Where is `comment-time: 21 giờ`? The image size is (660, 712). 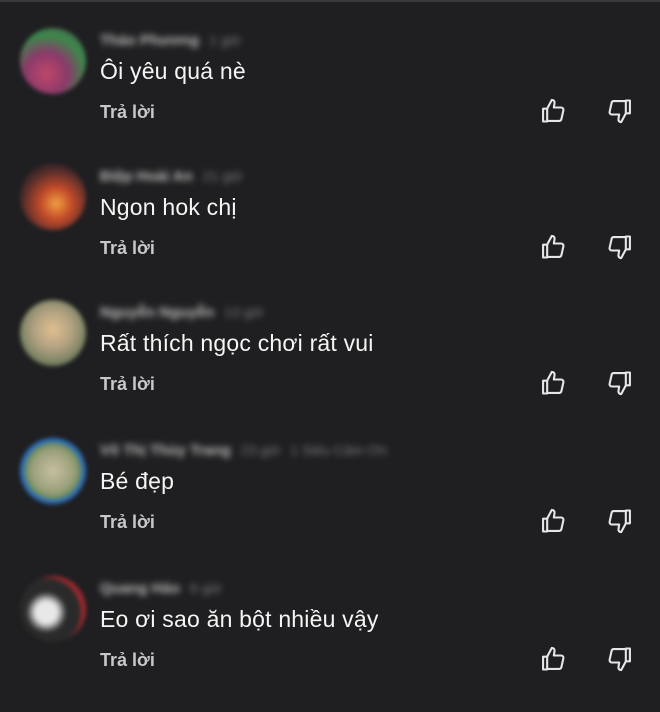 comment-time: 21 giờ is located at coordinates (222, 176).